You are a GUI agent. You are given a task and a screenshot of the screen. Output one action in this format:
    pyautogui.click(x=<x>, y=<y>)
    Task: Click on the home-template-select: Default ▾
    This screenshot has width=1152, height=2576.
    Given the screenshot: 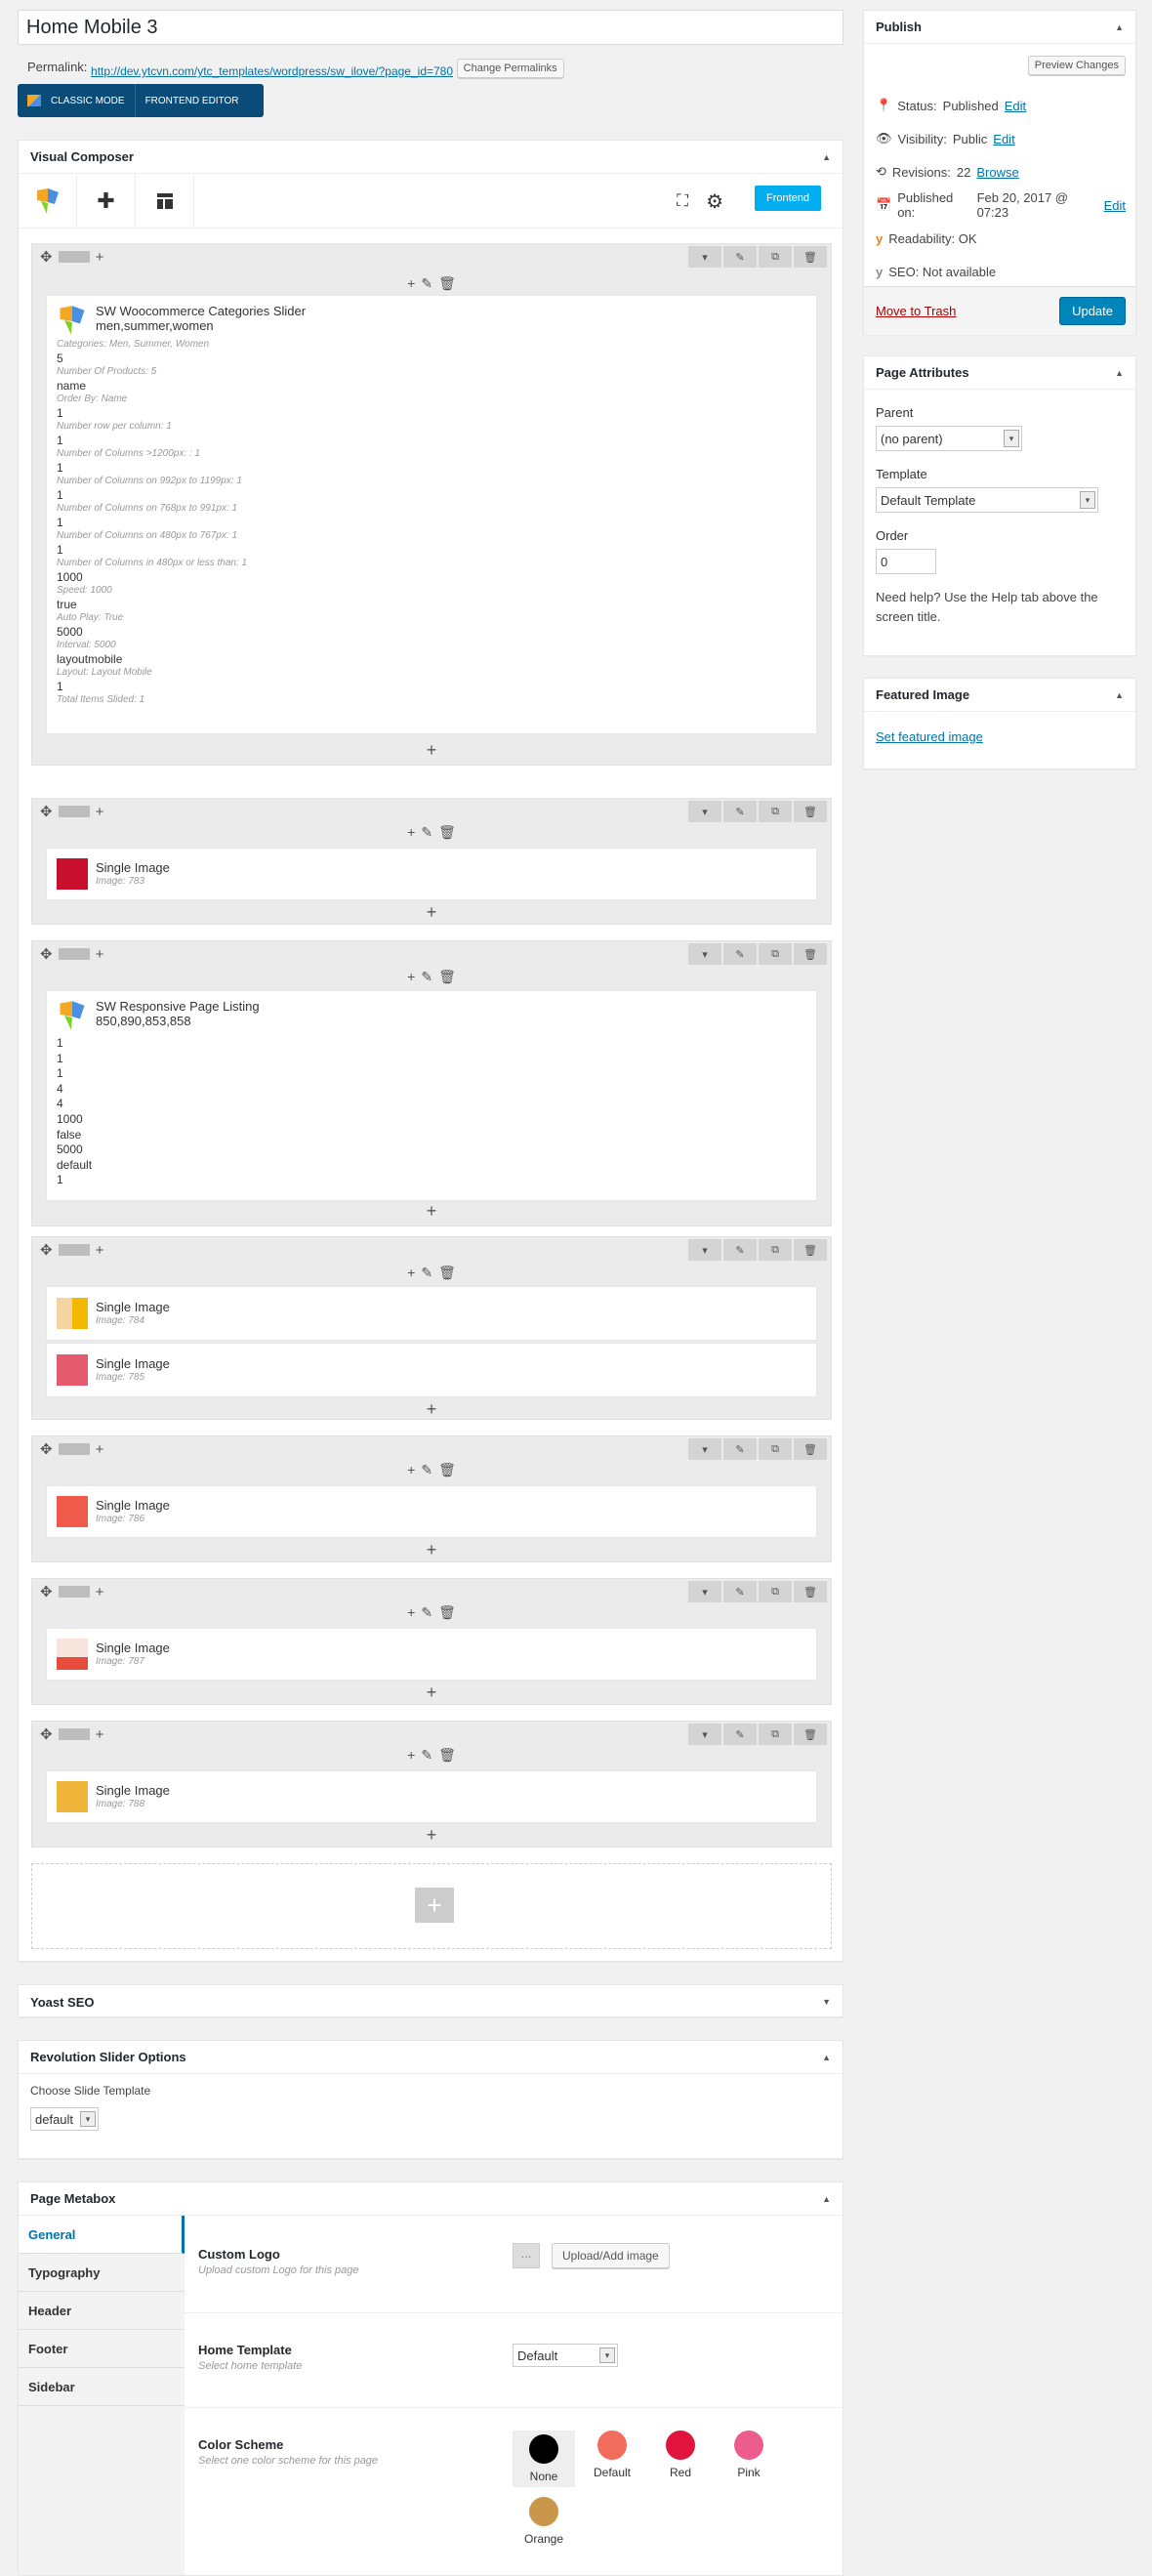 What is the action you would take?
    pyautogui.click(x=565, y=2356)
    